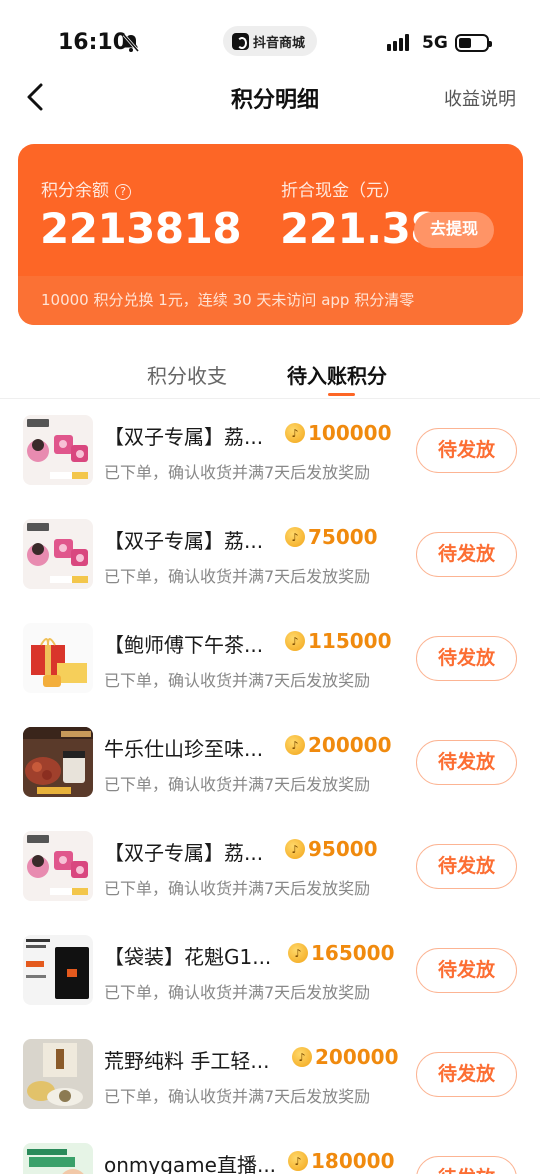 This screenshot has width=540, height=1174. Describe the element at coordinates (270, 555) in the screenshot. I see `list-item: 【双子专属】荔... ♪ 75000 已下单，确认收货并满7天后发放奖励 待发放` at that location.